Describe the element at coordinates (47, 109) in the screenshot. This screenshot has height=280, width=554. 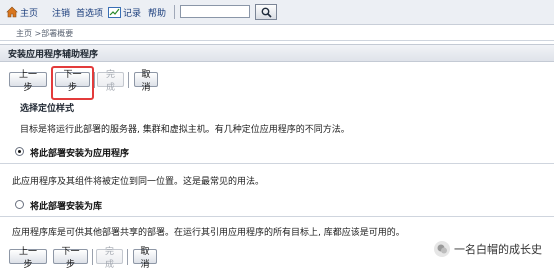
I see `section-heading: 选择定位样式` at that location.